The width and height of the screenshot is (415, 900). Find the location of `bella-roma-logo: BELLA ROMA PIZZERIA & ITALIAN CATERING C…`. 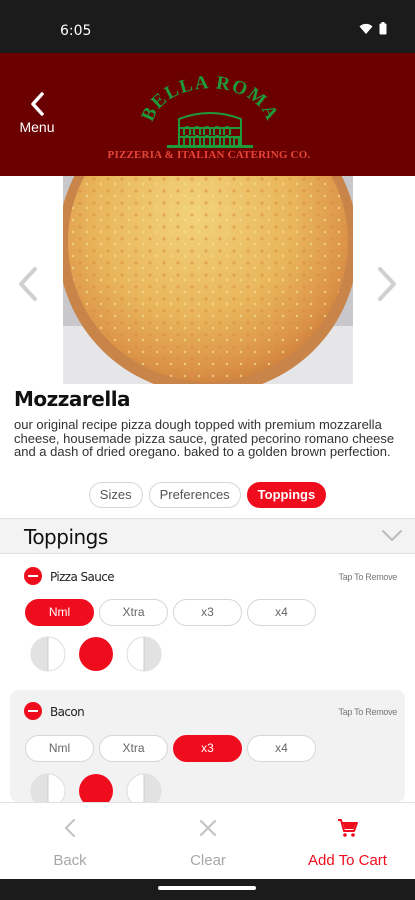

bella-roma-logo: BELLA ROMA PIZZERIA & ITALIAN CATERING C… is located at coordinates (210, 116).